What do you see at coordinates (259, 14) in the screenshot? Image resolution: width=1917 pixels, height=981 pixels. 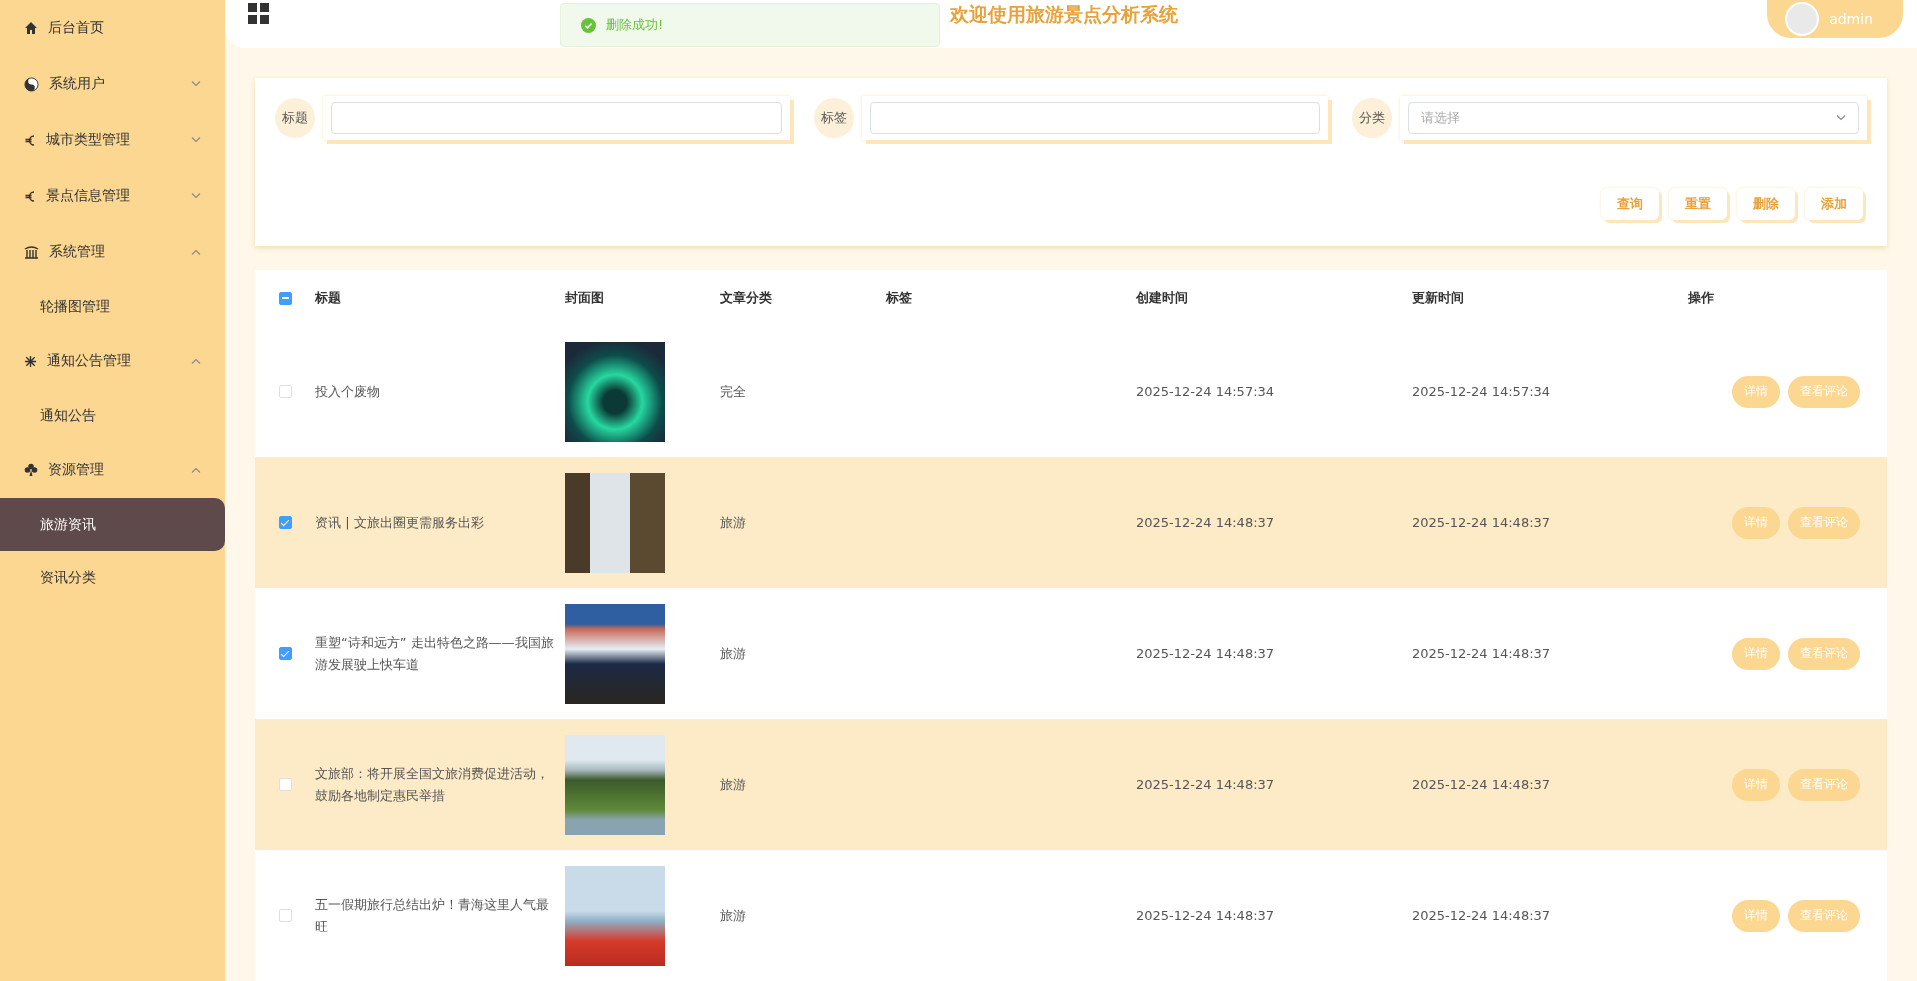 I see `menu-icon` at bounding box center [259, 14].